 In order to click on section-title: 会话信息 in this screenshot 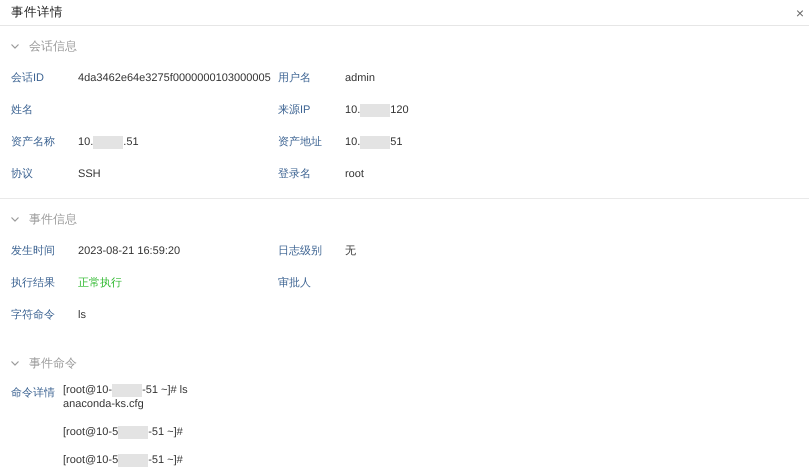, I will do `click(53, 46)`.